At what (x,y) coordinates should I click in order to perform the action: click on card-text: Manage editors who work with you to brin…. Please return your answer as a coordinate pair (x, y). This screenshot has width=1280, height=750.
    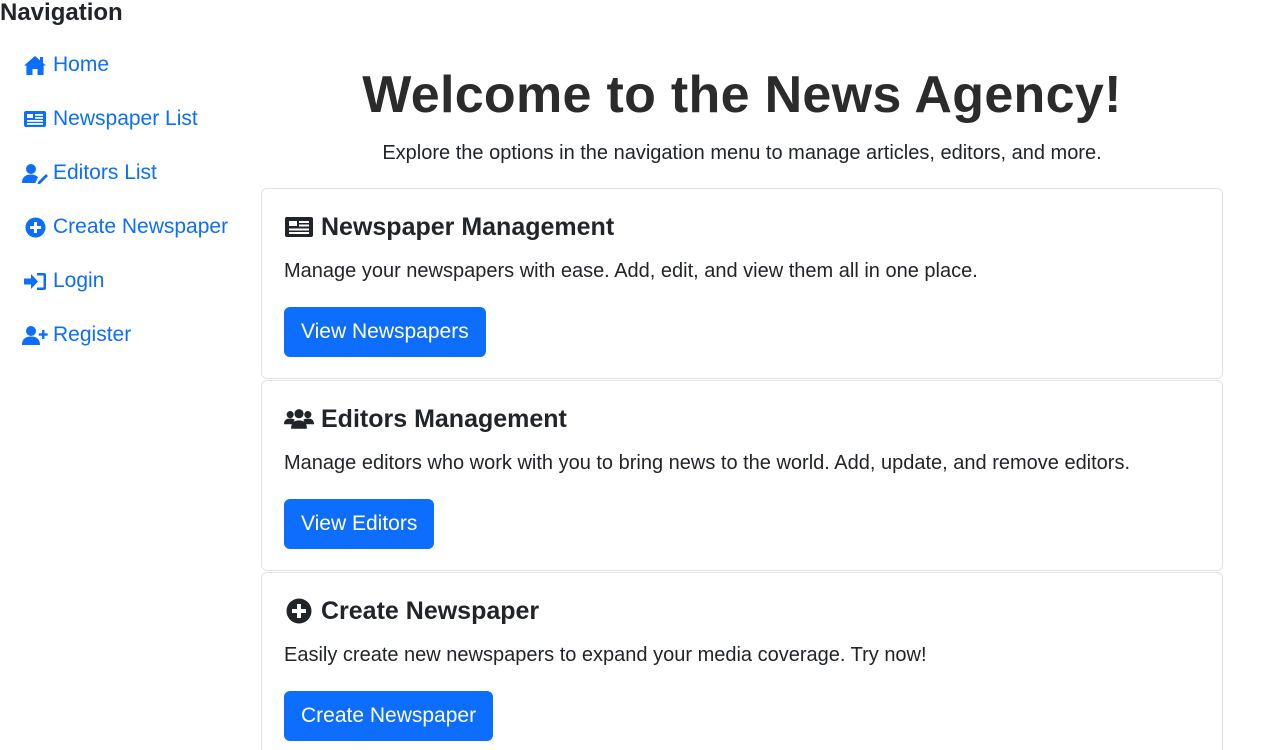
    Looking at the image, I should click on (707, 463).